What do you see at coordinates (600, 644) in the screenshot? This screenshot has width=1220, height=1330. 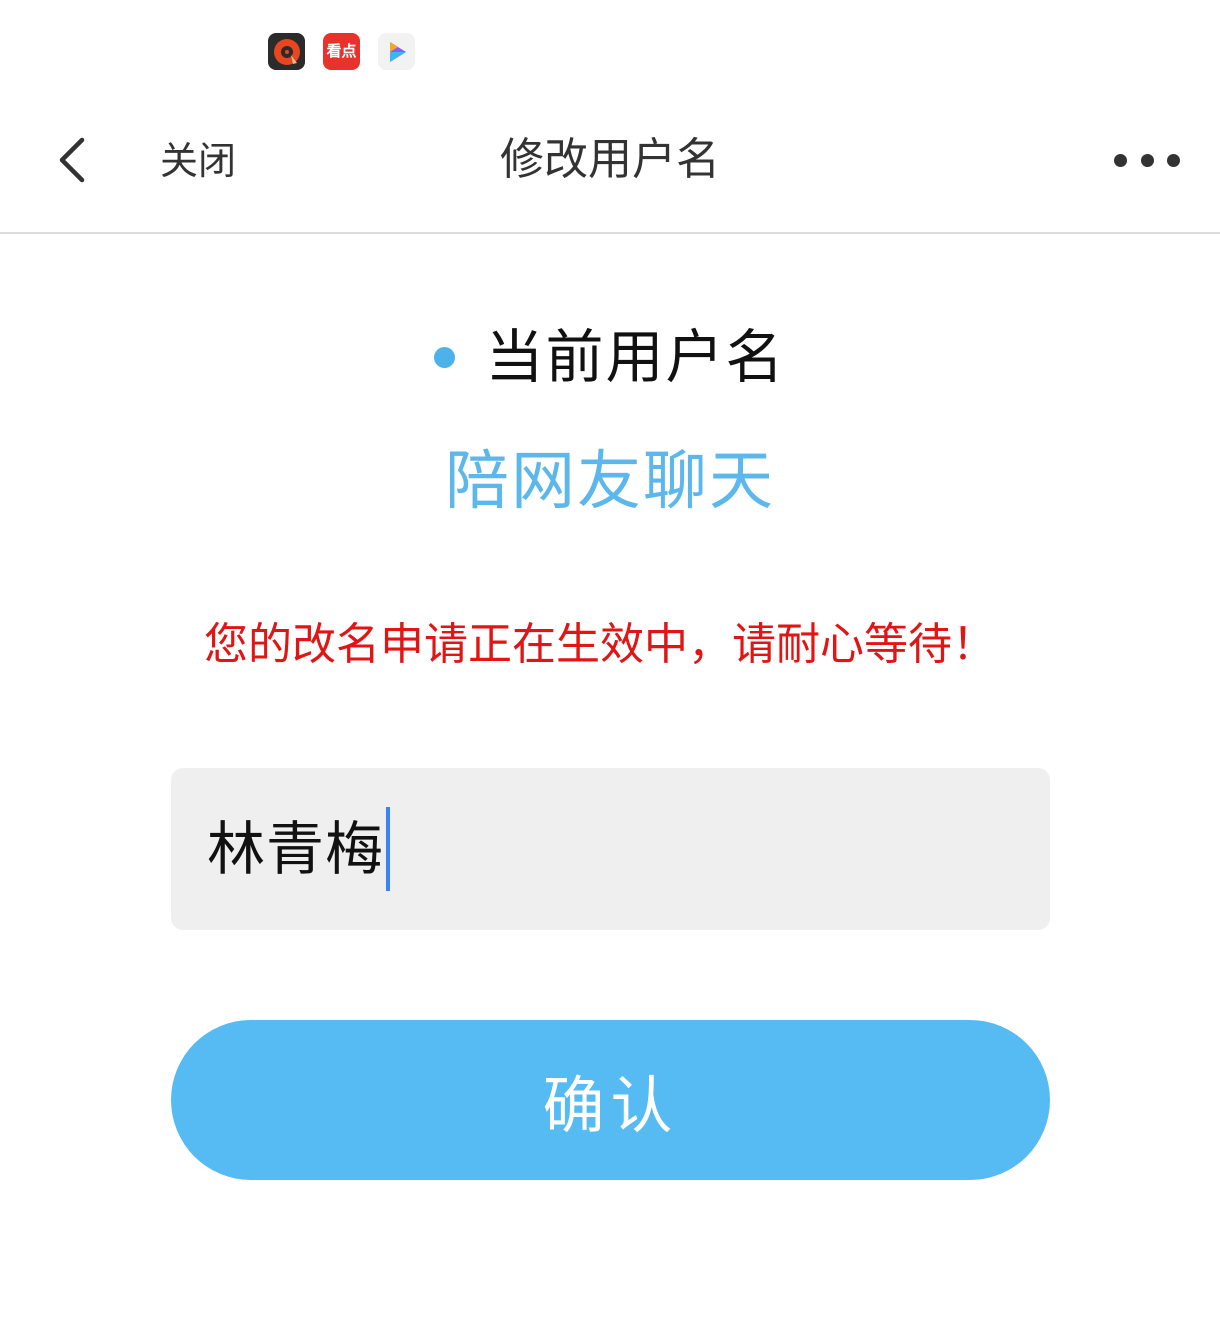 I see `rename-pending-notice: 您的改名申请正在生效中，请耐心等待！` at bounding box center [600, 644].